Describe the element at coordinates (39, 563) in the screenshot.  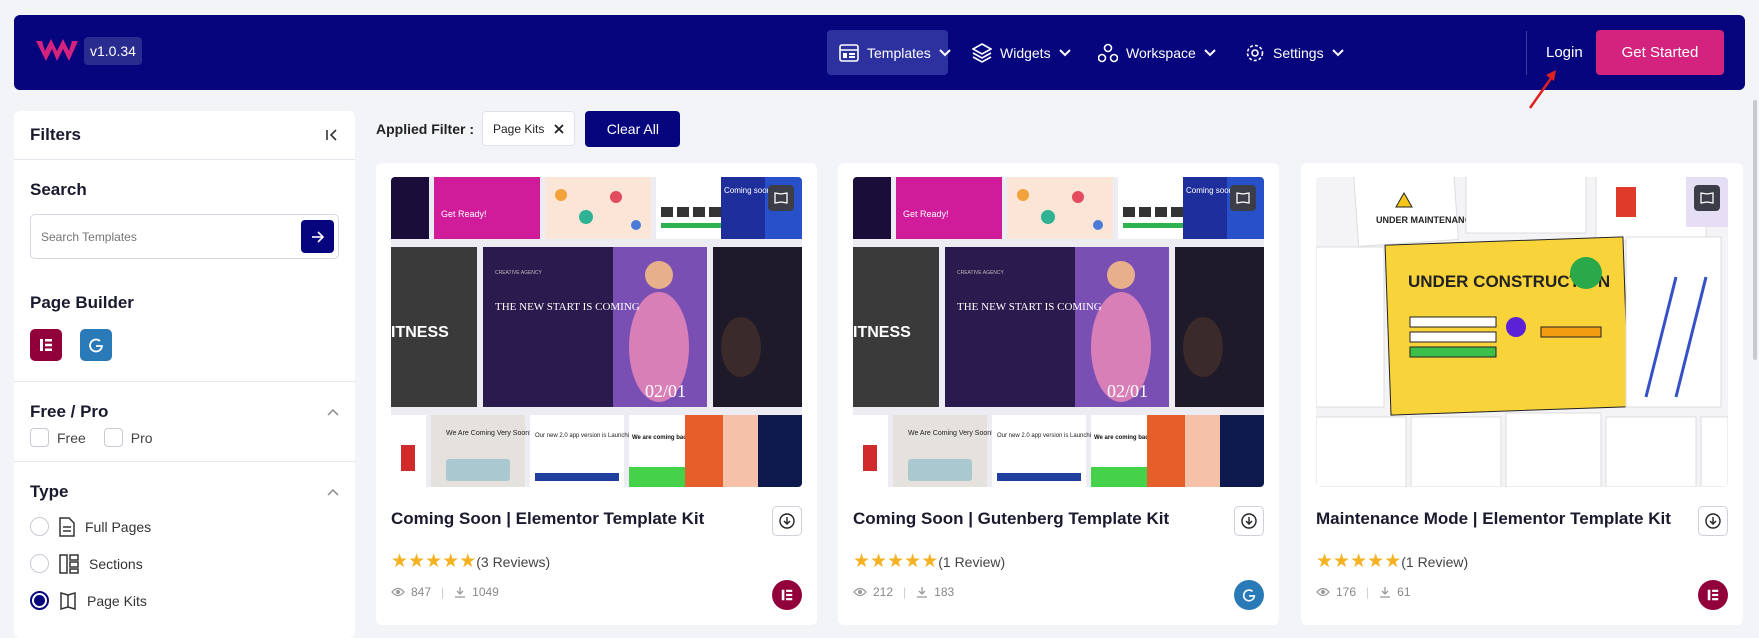
I see `sections-radio` at that location.